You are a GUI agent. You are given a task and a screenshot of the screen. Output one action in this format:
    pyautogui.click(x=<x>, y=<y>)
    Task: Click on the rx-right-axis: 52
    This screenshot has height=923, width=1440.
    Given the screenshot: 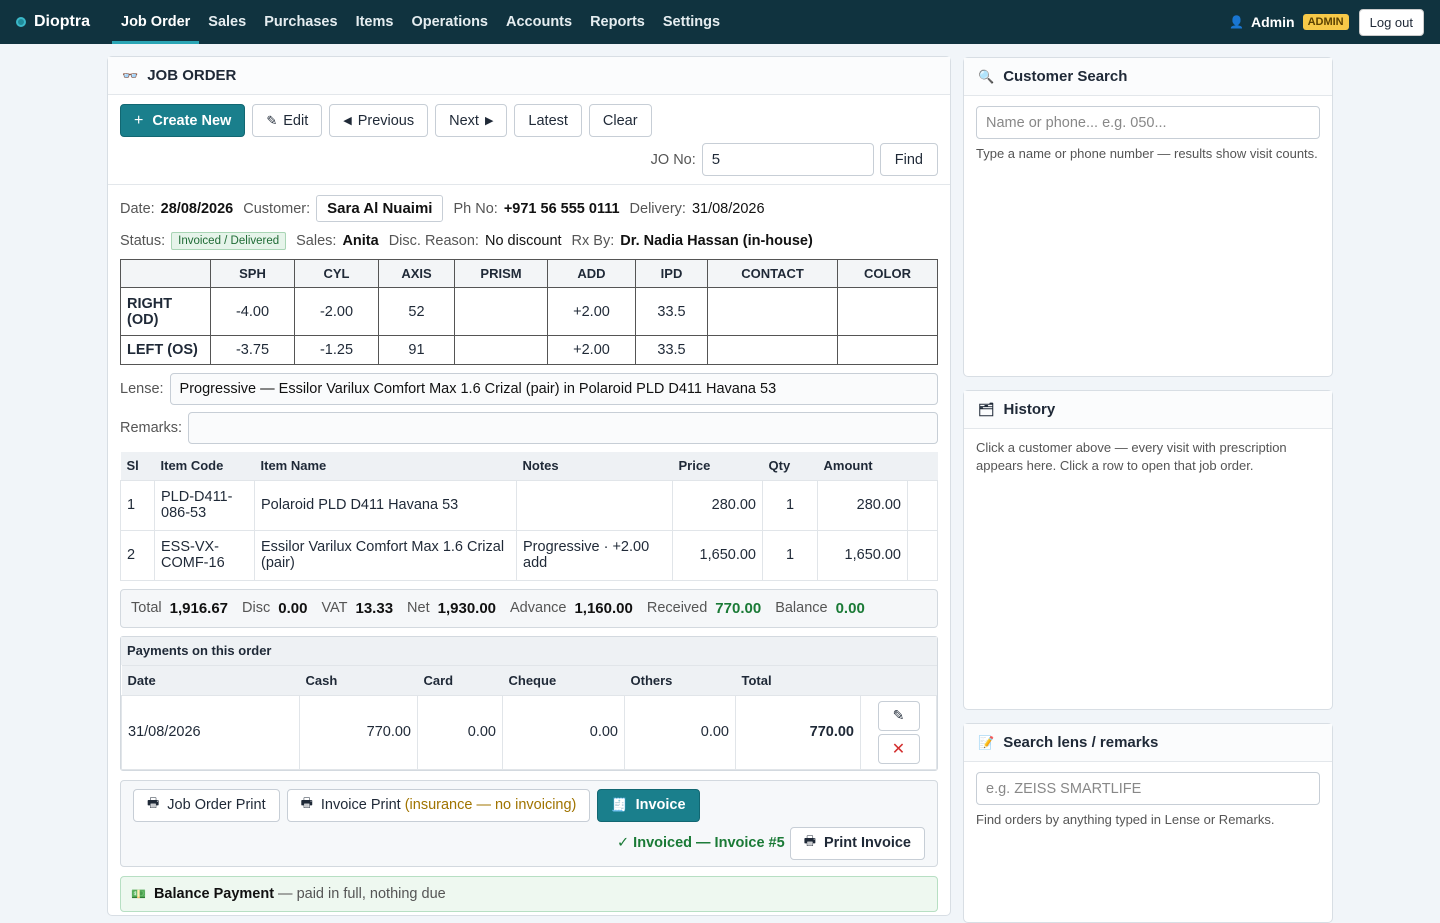 What is the action you would take?
    pyautogui.click(x=416, y=311)
    